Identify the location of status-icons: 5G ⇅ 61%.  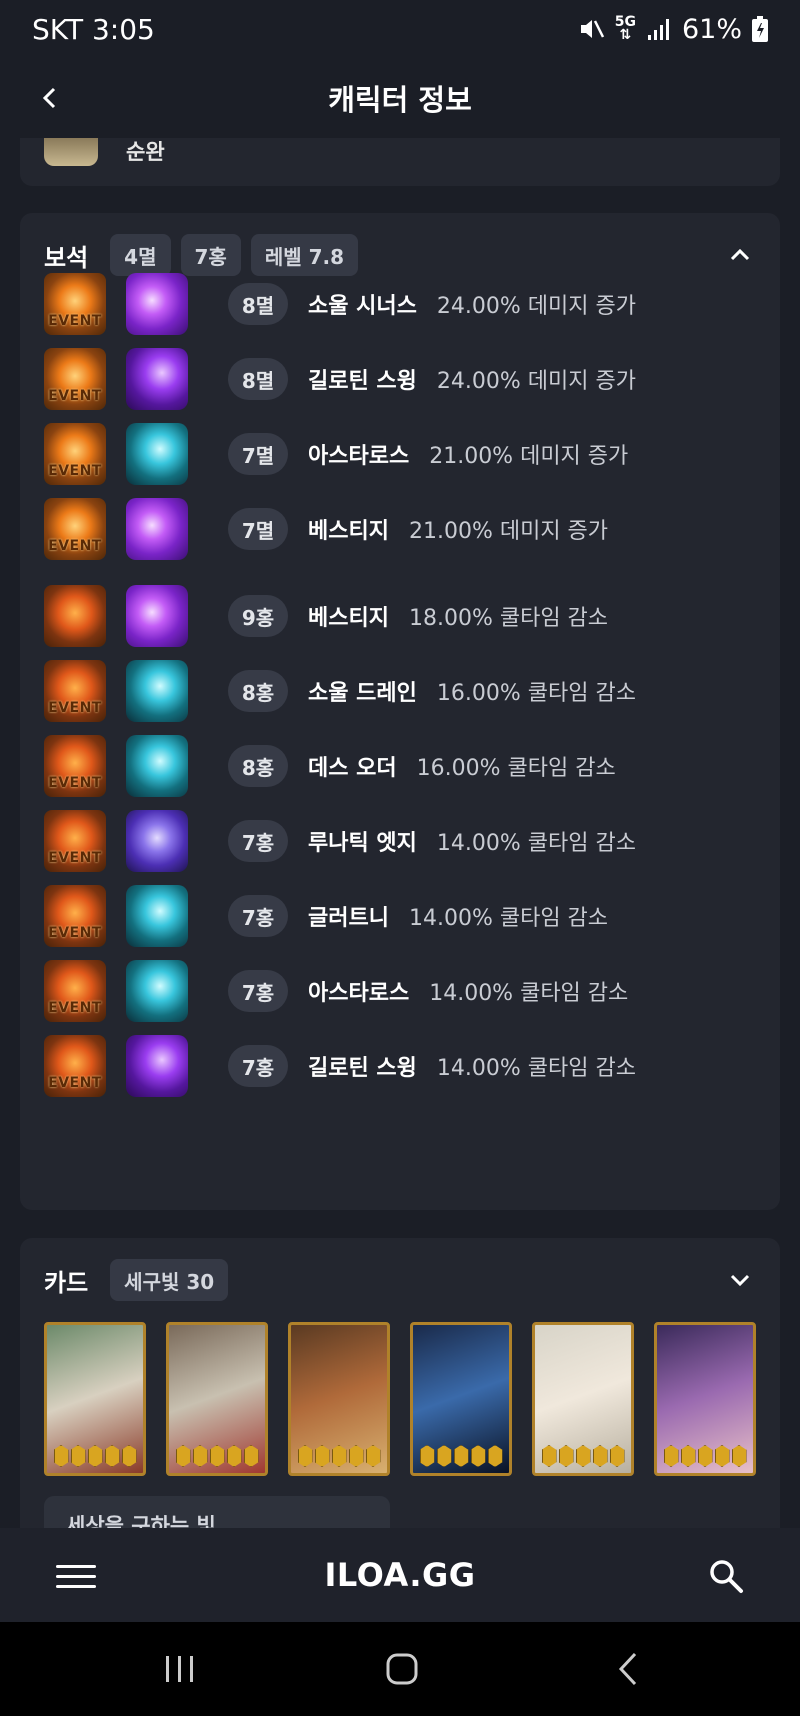
(673, 29).